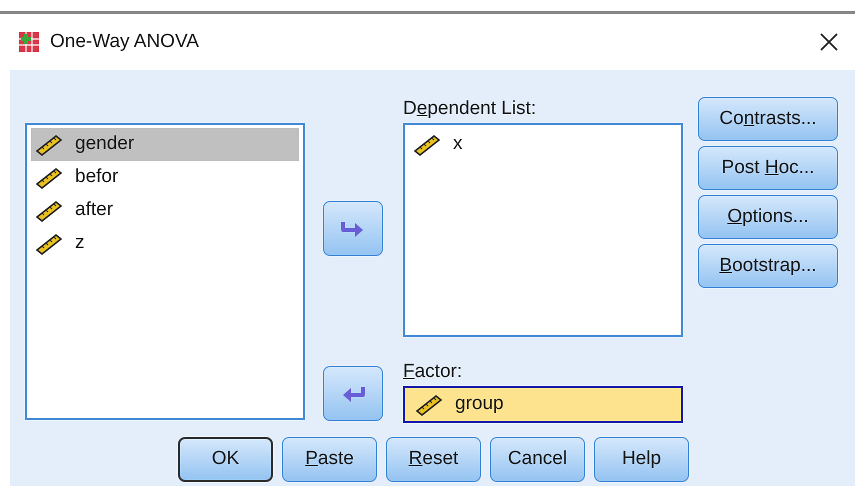 This screenshot has width=855, height=489. What do you see at coordinates (165, 210) in the screenshot?
I see `variable-item: after` at bounding box center [165, 210].